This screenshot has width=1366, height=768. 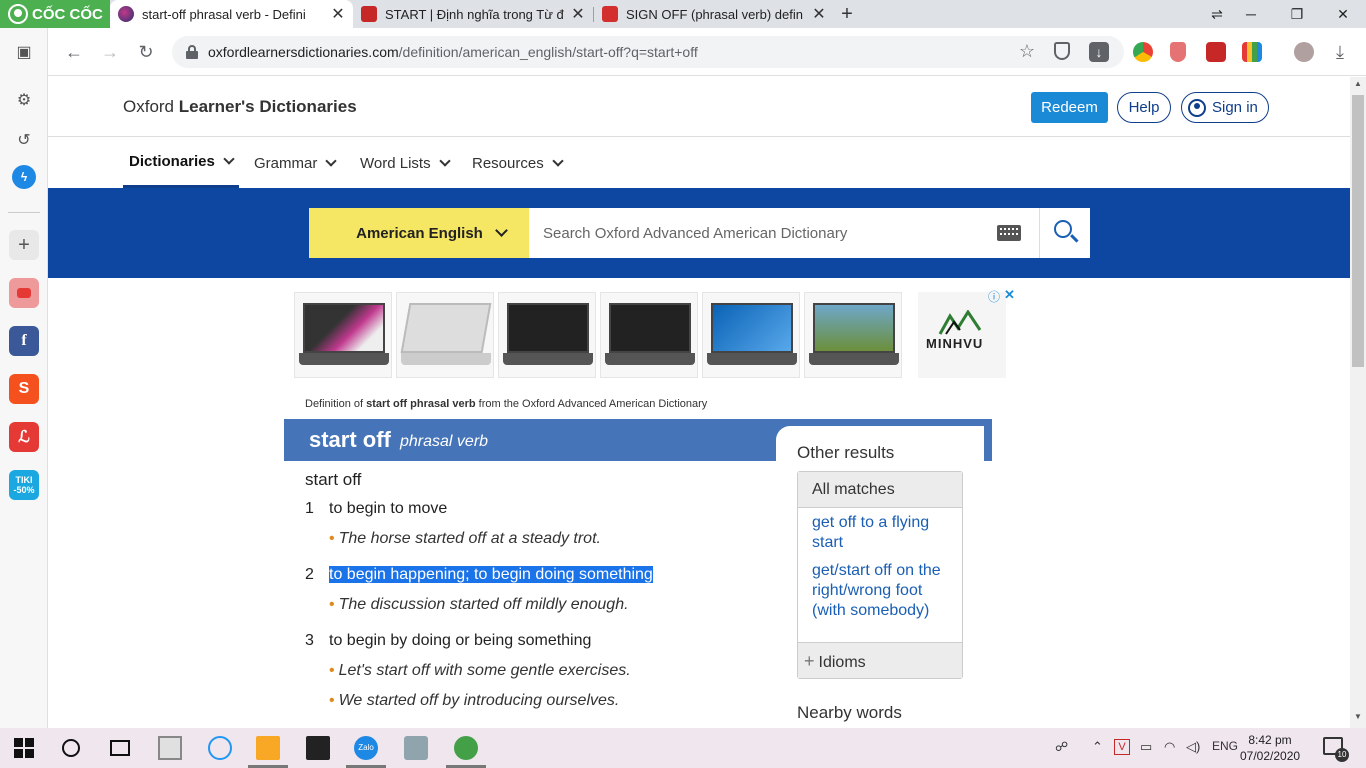 What do you see at coordinates (610, 14) in the screenshot?
I see `collins-favicon-icon` at bounding box center [610, 14].